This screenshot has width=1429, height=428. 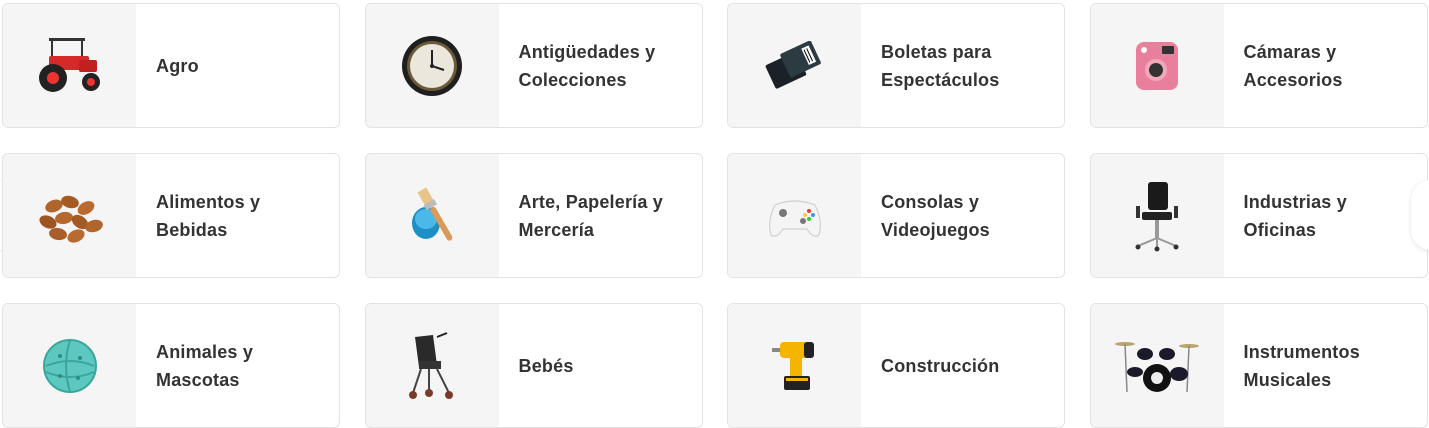 I want to click on category-card-arte: Arte, Papelería y Mercería, so click(x=533, y=215).